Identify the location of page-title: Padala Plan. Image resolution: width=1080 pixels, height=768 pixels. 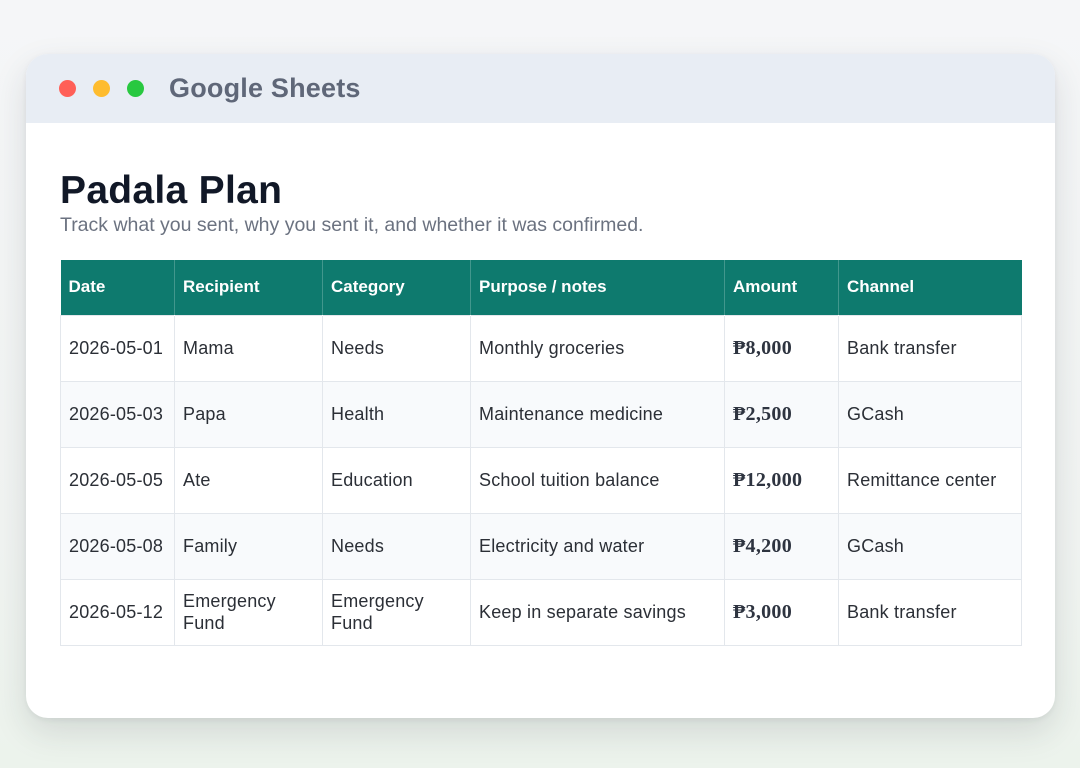
(171, 190).